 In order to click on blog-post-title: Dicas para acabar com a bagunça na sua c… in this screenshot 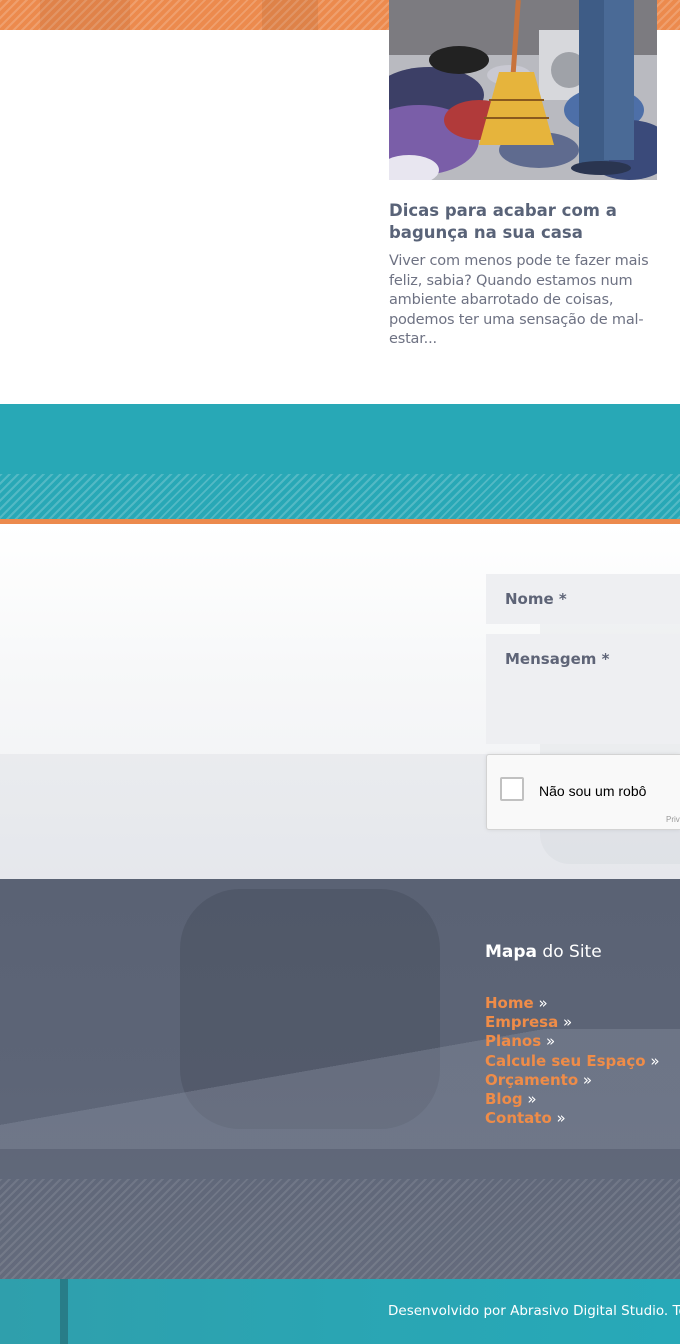, I will do `click(519, 222)`.